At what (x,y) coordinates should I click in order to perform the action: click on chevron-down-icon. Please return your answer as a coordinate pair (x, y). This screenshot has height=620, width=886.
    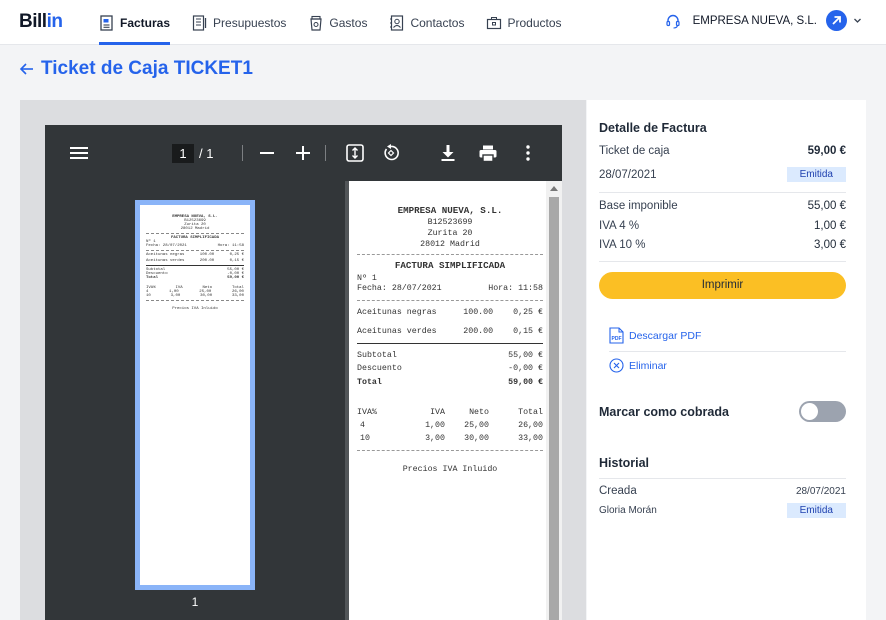
    Looking at the image, I should click on (857, 20).